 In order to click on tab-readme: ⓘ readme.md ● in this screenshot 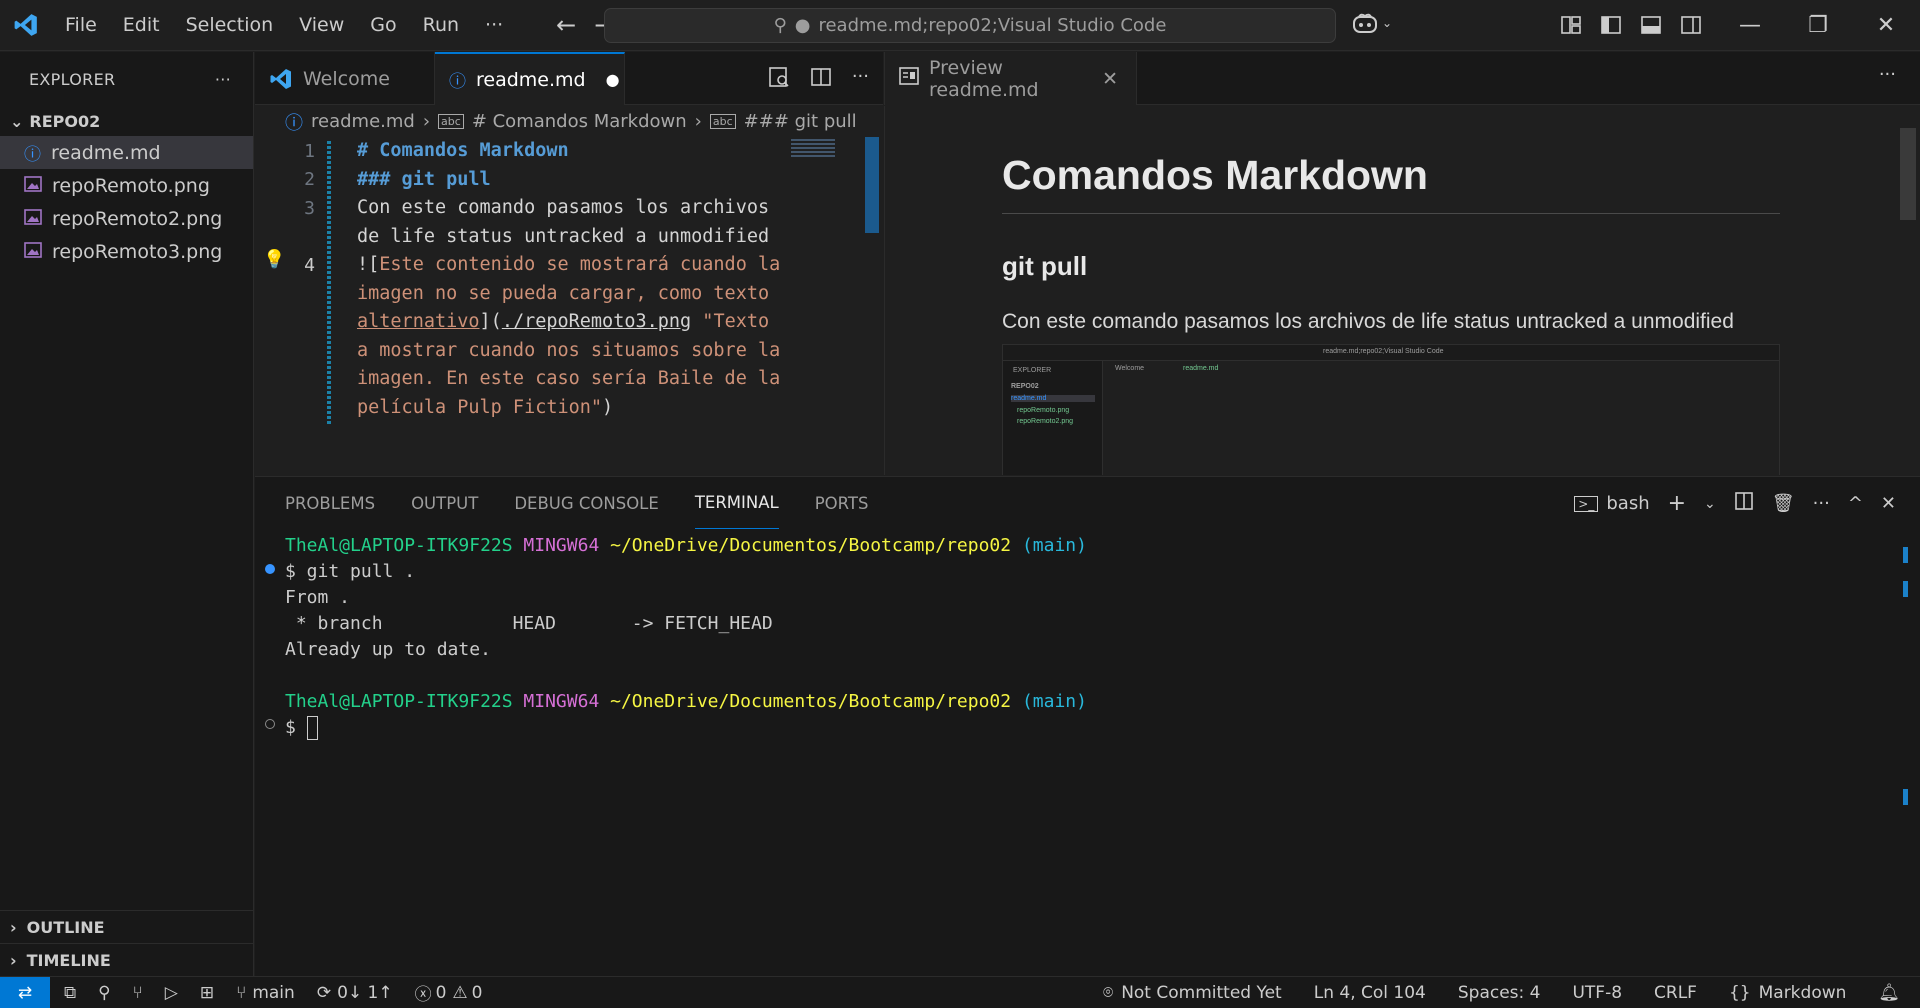, I will do `click(530, 78)`.